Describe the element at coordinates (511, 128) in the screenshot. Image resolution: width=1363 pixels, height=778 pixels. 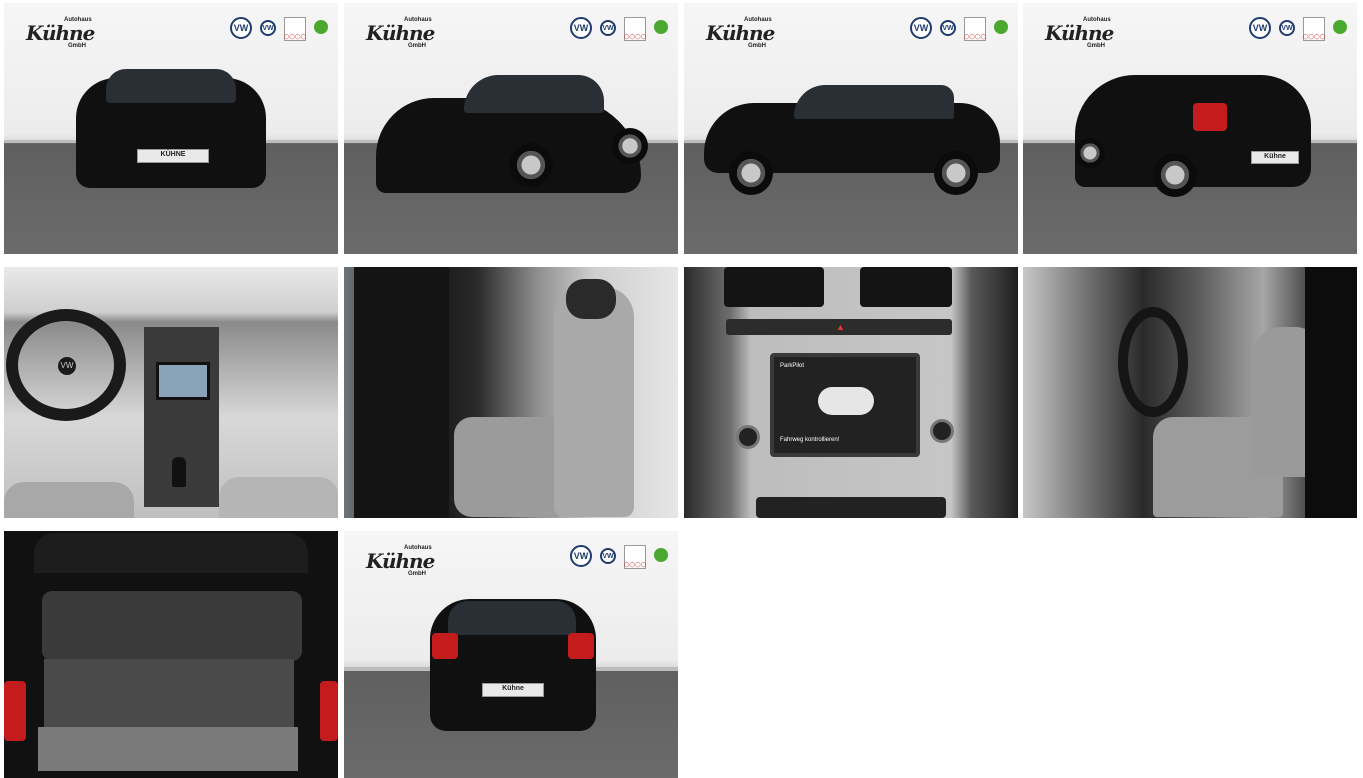
I see `gallery-photo-front-three-quarter: Autohaus Kühne GmbH VW VW ◯◯◯◯` at that location.